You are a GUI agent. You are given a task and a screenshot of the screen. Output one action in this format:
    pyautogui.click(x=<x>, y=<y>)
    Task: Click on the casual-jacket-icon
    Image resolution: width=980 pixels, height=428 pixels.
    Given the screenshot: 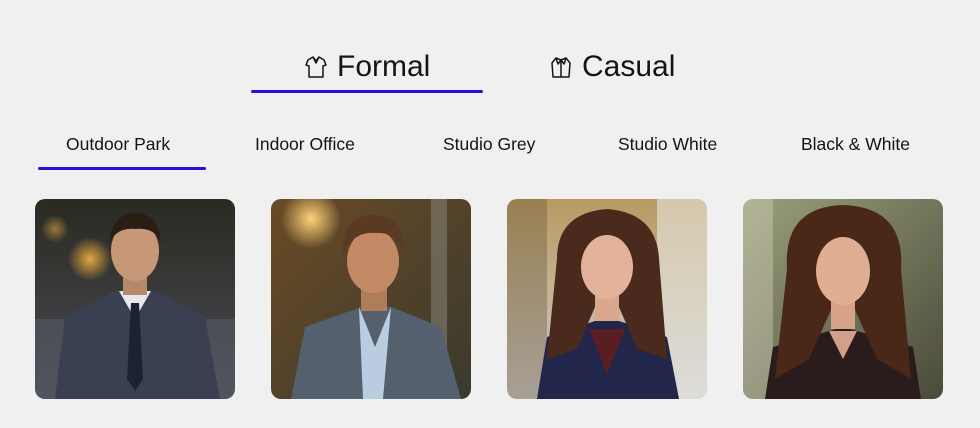 What is the action you would take?
    pyautogui.click(x=561, y=67)
    